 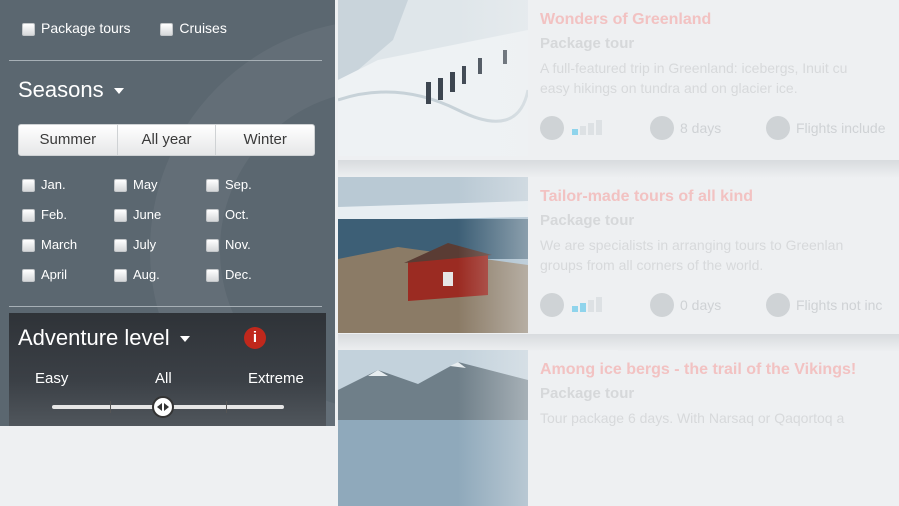 What do you see at coordinates (104, 338) in the screenshot?
I see `adventure-level-dropdown: Adventure level` at bounding box center [104, 338].